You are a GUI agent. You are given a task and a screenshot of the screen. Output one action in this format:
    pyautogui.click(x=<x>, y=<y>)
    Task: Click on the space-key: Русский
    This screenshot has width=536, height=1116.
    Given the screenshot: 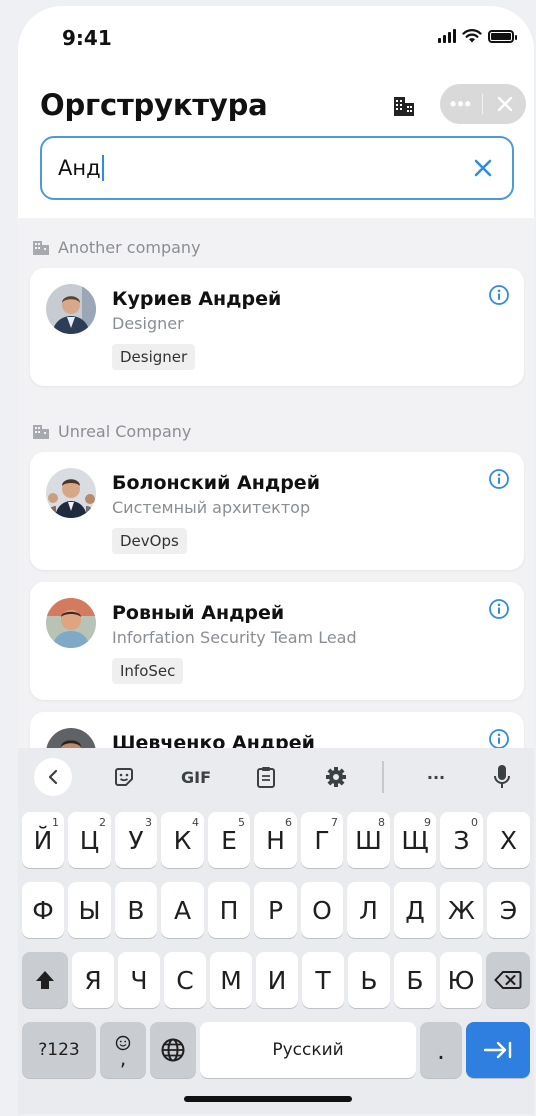 What is the action you would take?
    pyautogui.click(x=308, y=1050)
    